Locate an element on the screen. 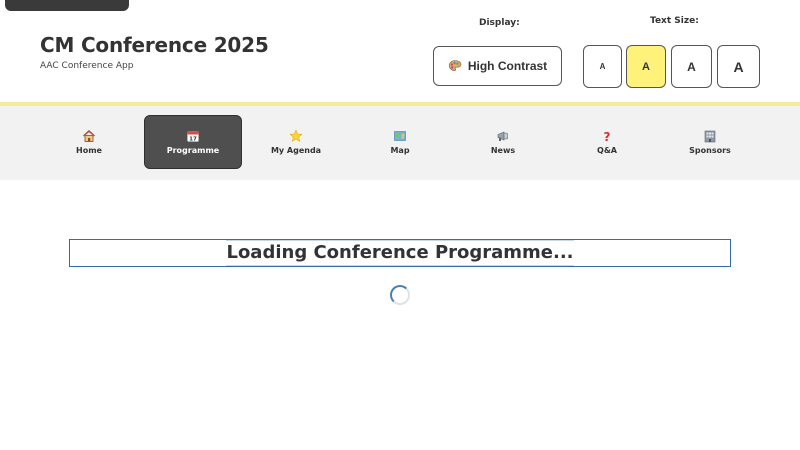 This screenshot has width=800, height=450. nav-label-home: Home is located at coordinates (89, 150).